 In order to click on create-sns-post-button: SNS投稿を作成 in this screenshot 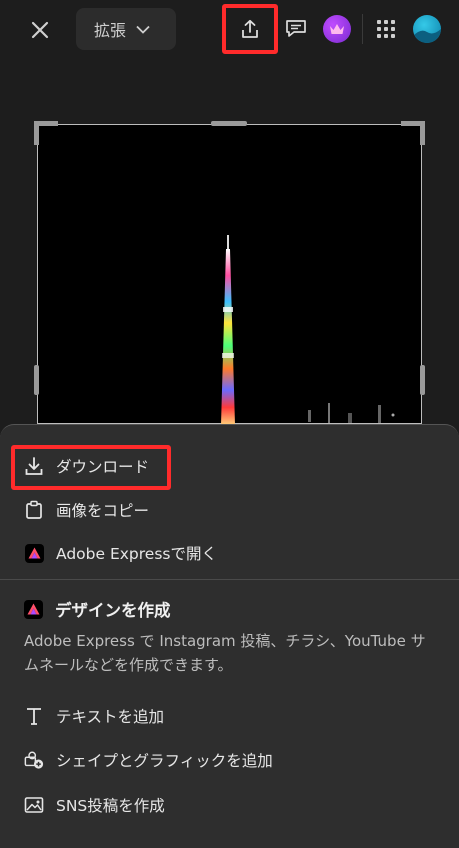, I will do `click(94, 805)`.